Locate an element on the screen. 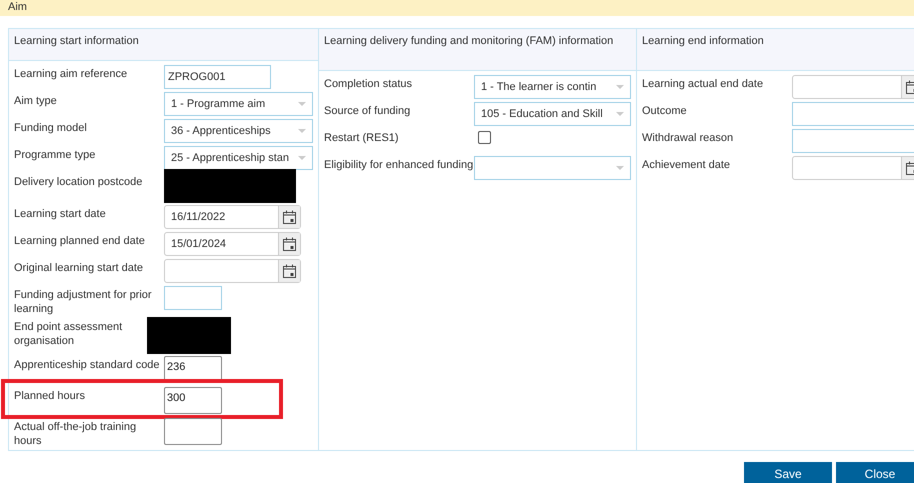  section-title: Learning end information is located at coordinates (703, 41).